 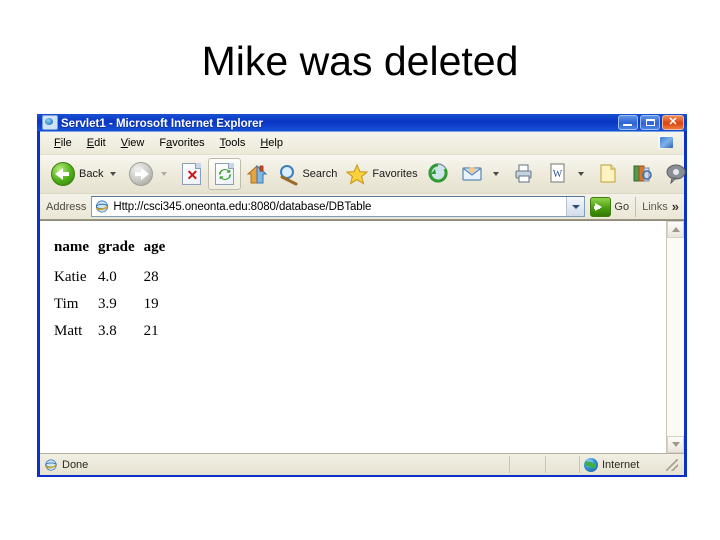 I want to click on print-icon, so click(x=524, y=174).